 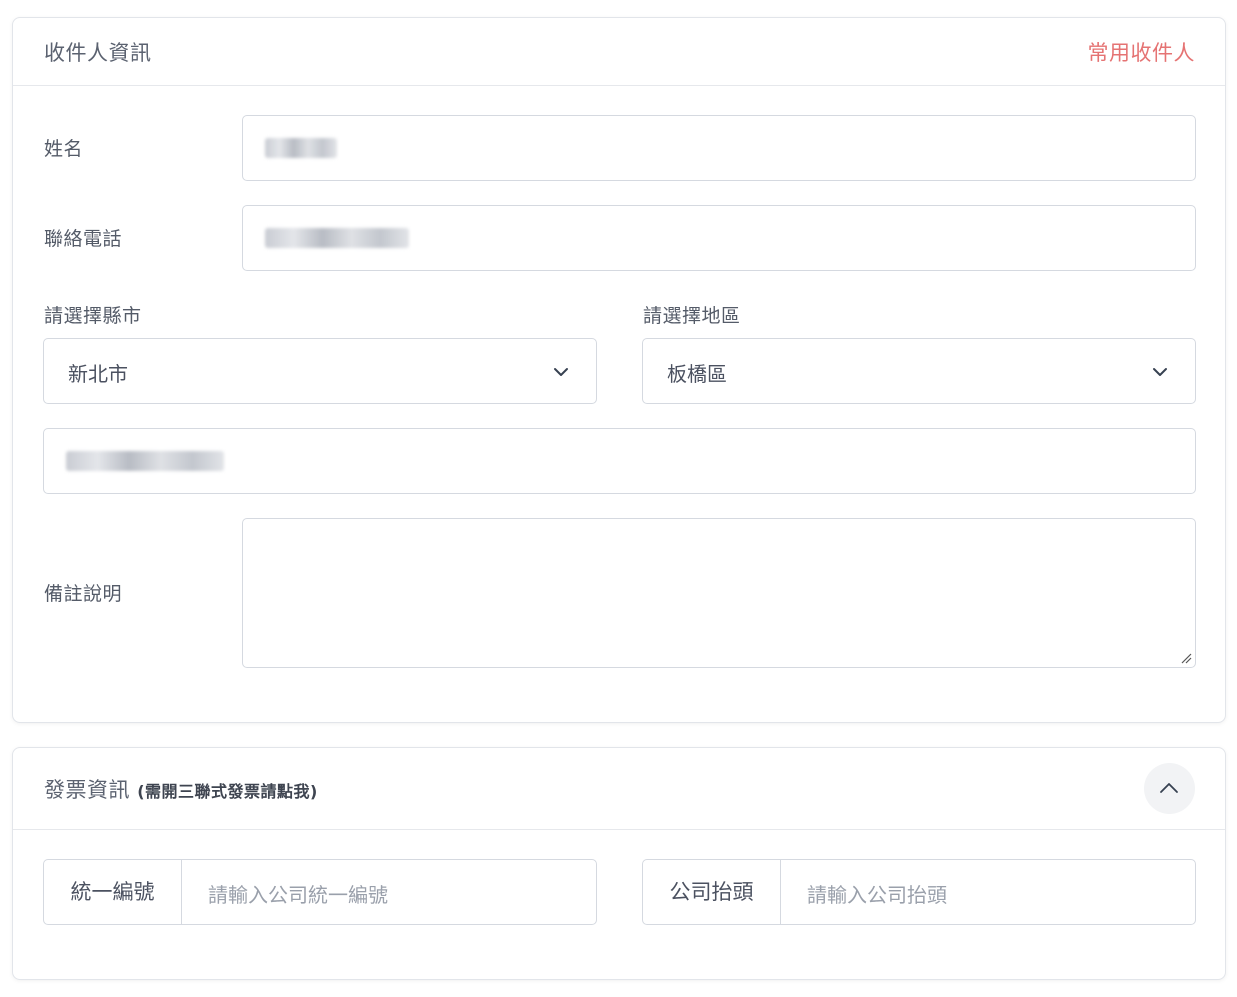 I want to click on note-textarea, so click(x=719, y=593).